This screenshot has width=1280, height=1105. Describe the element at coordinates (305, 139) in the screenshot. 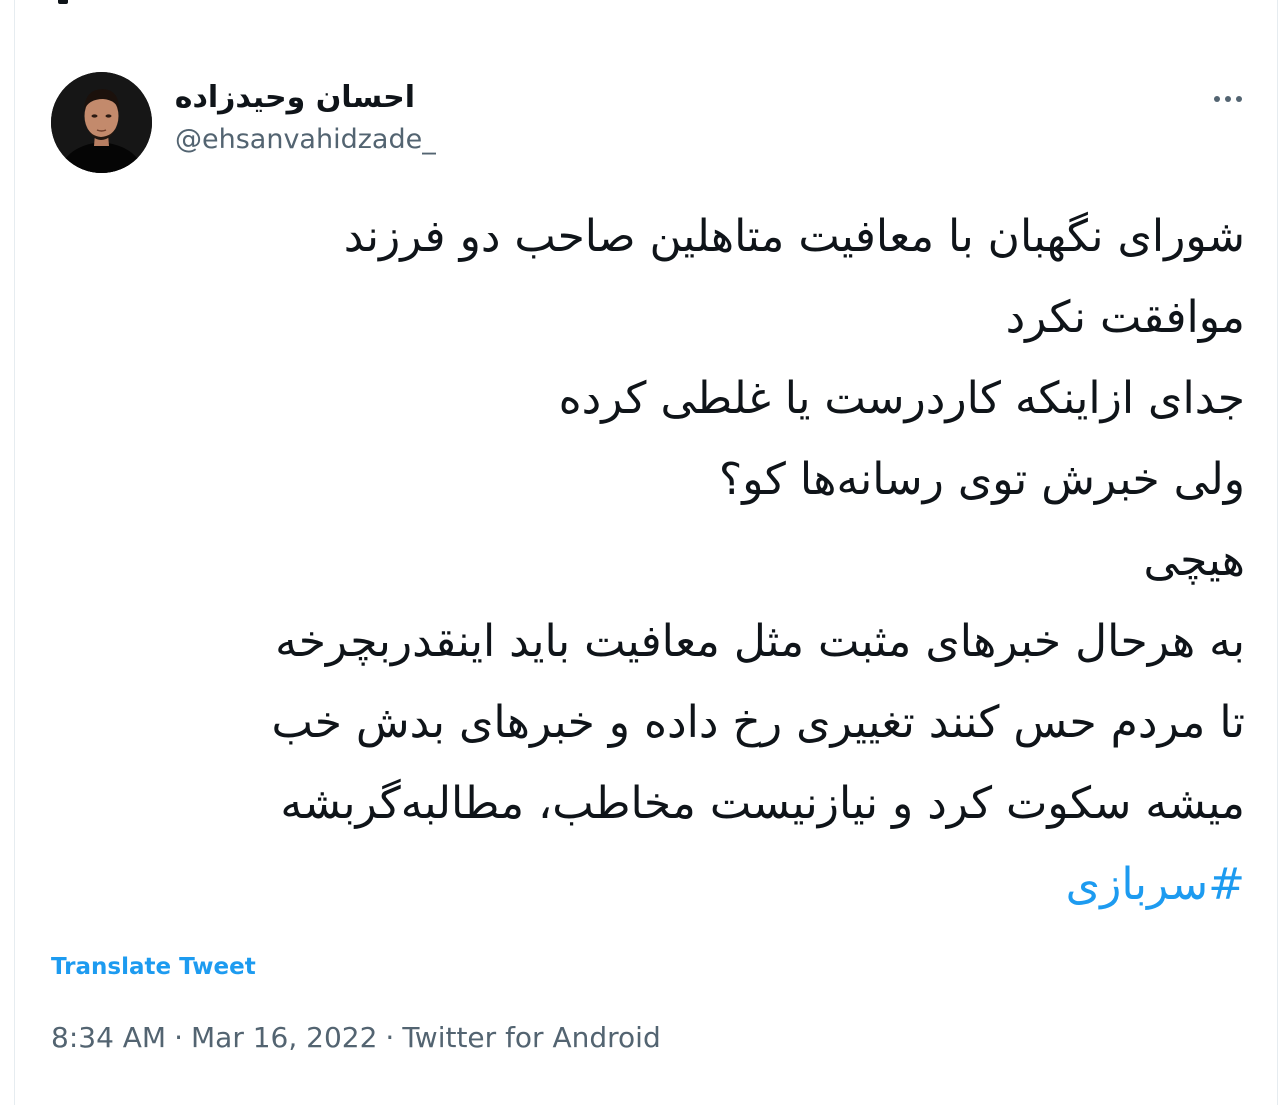

I see `author-handle: @ehsanvahidzade_` at that location.